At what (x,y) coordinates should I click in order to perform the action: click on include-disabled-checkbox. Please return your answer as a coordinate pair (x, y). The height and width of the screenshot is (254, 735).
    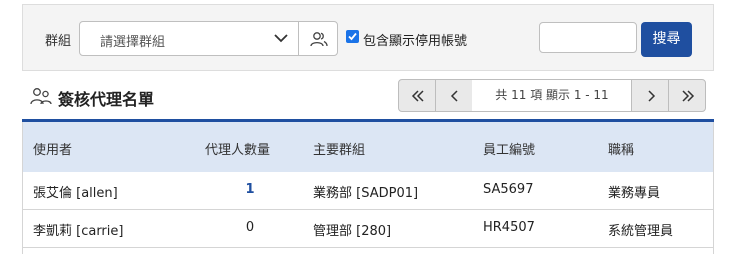
    Looking at the image, I should click on (352, 36).